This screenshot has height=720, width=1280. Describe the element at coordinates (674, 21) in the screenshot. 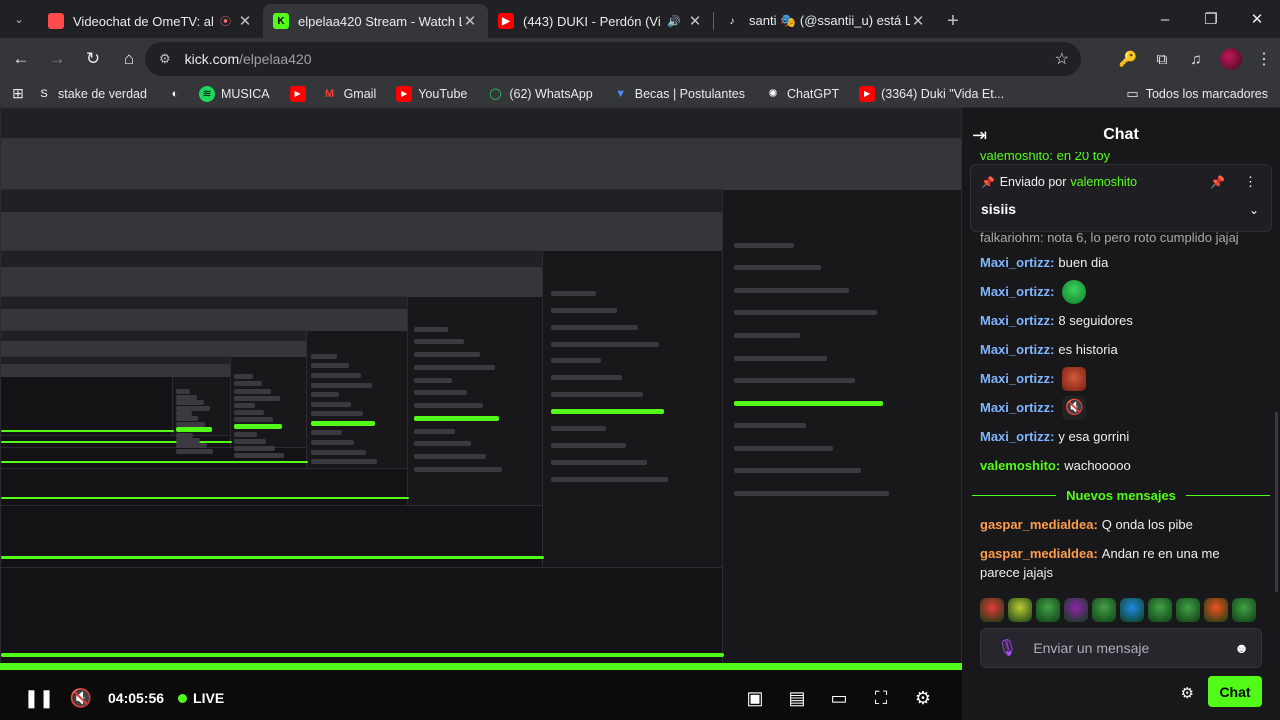

I see `audio-playing-icon: 🔊` at that location.